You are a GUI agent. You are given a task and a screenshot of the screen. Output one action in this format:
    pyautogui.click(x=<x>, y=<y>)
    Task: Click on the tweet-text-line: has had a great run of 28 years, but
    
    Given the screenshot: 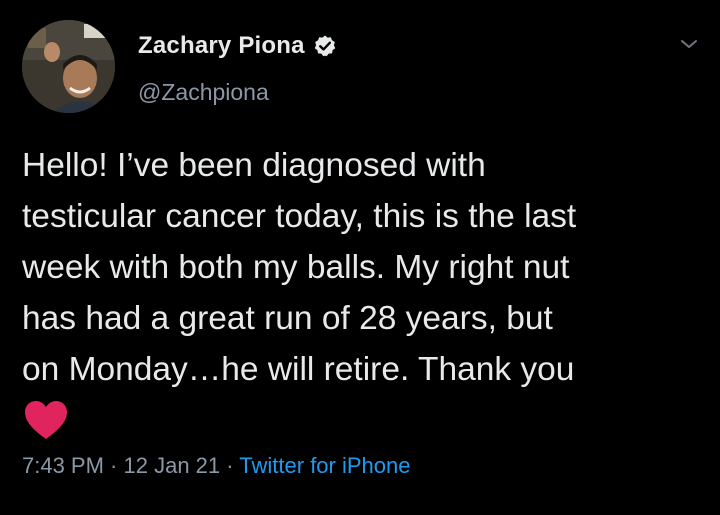 What is the action you would take?
    pyautogui.click(x=287, y=318)
    